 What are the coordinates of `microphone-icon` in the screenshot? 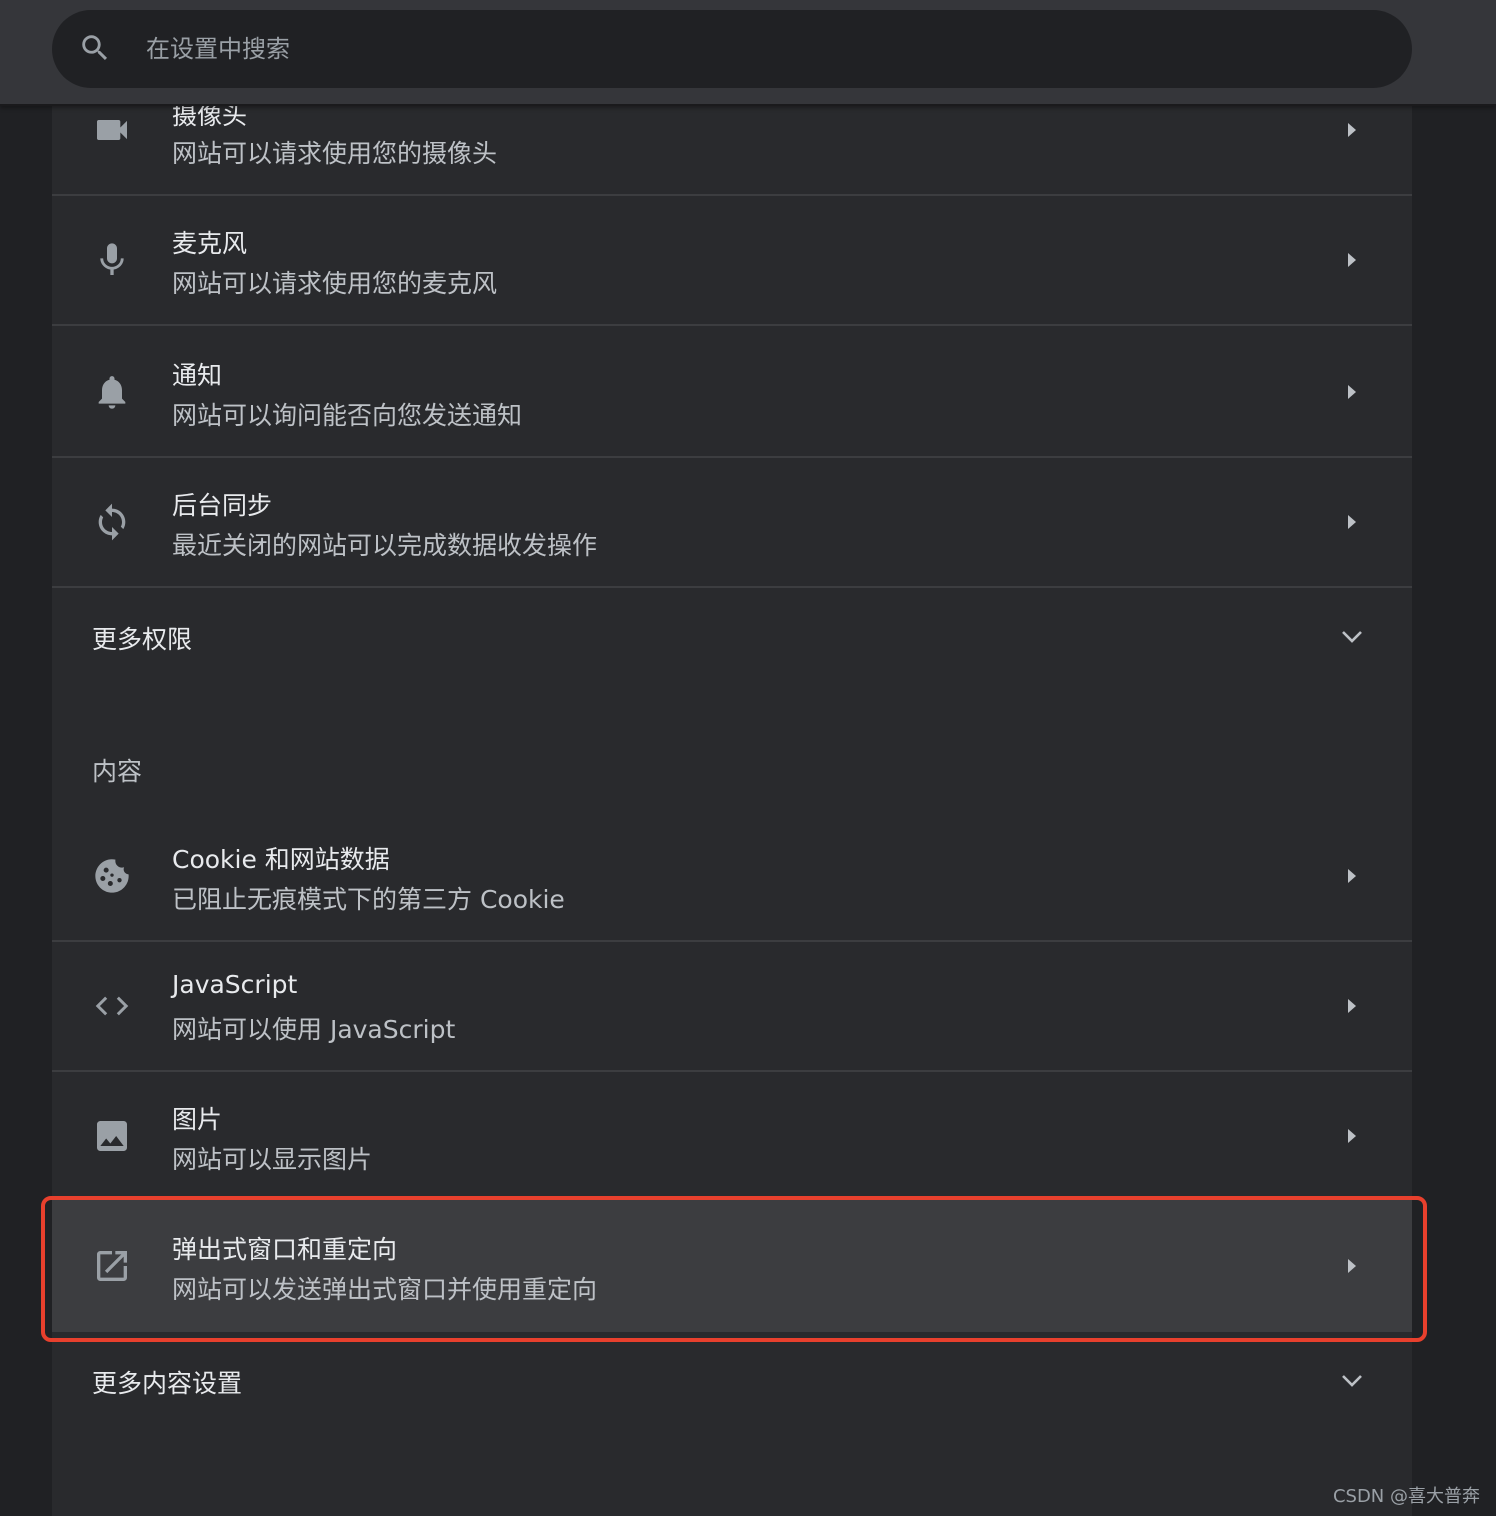 It's located at (112, 260).